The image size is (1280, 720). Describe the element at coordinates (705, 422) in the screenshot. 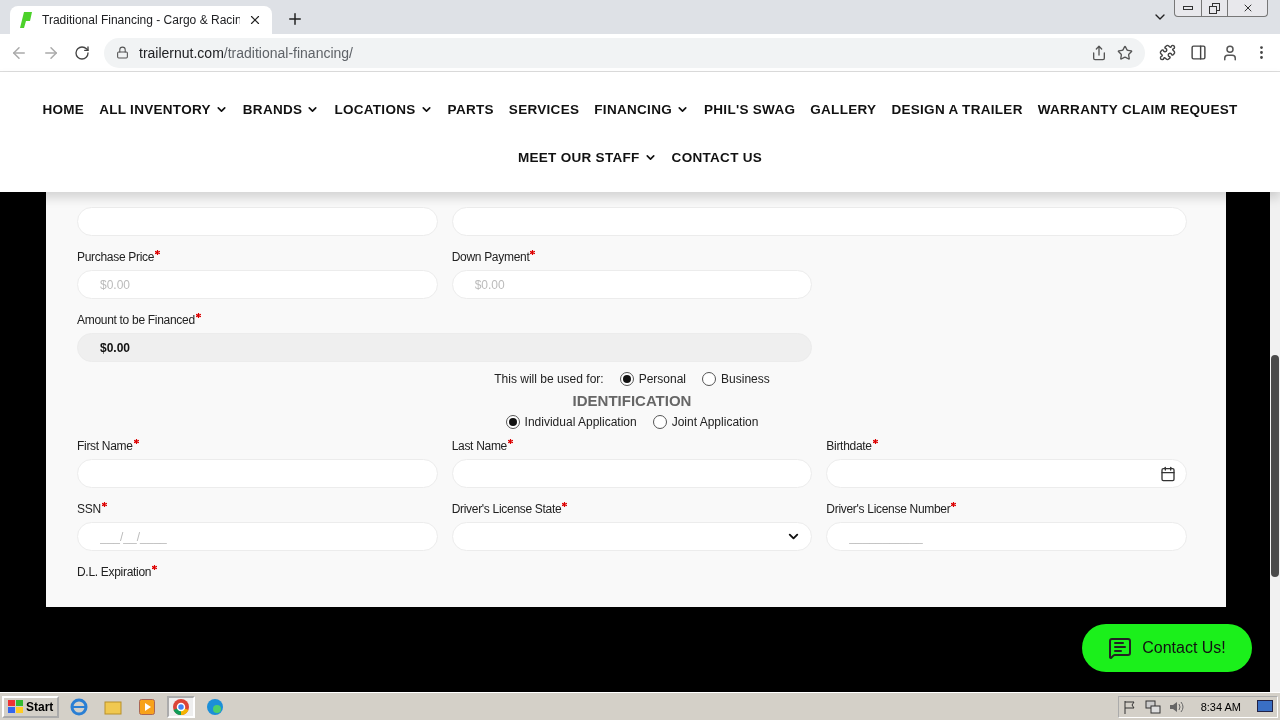

I see `radio-option: Joint Application` at that location.